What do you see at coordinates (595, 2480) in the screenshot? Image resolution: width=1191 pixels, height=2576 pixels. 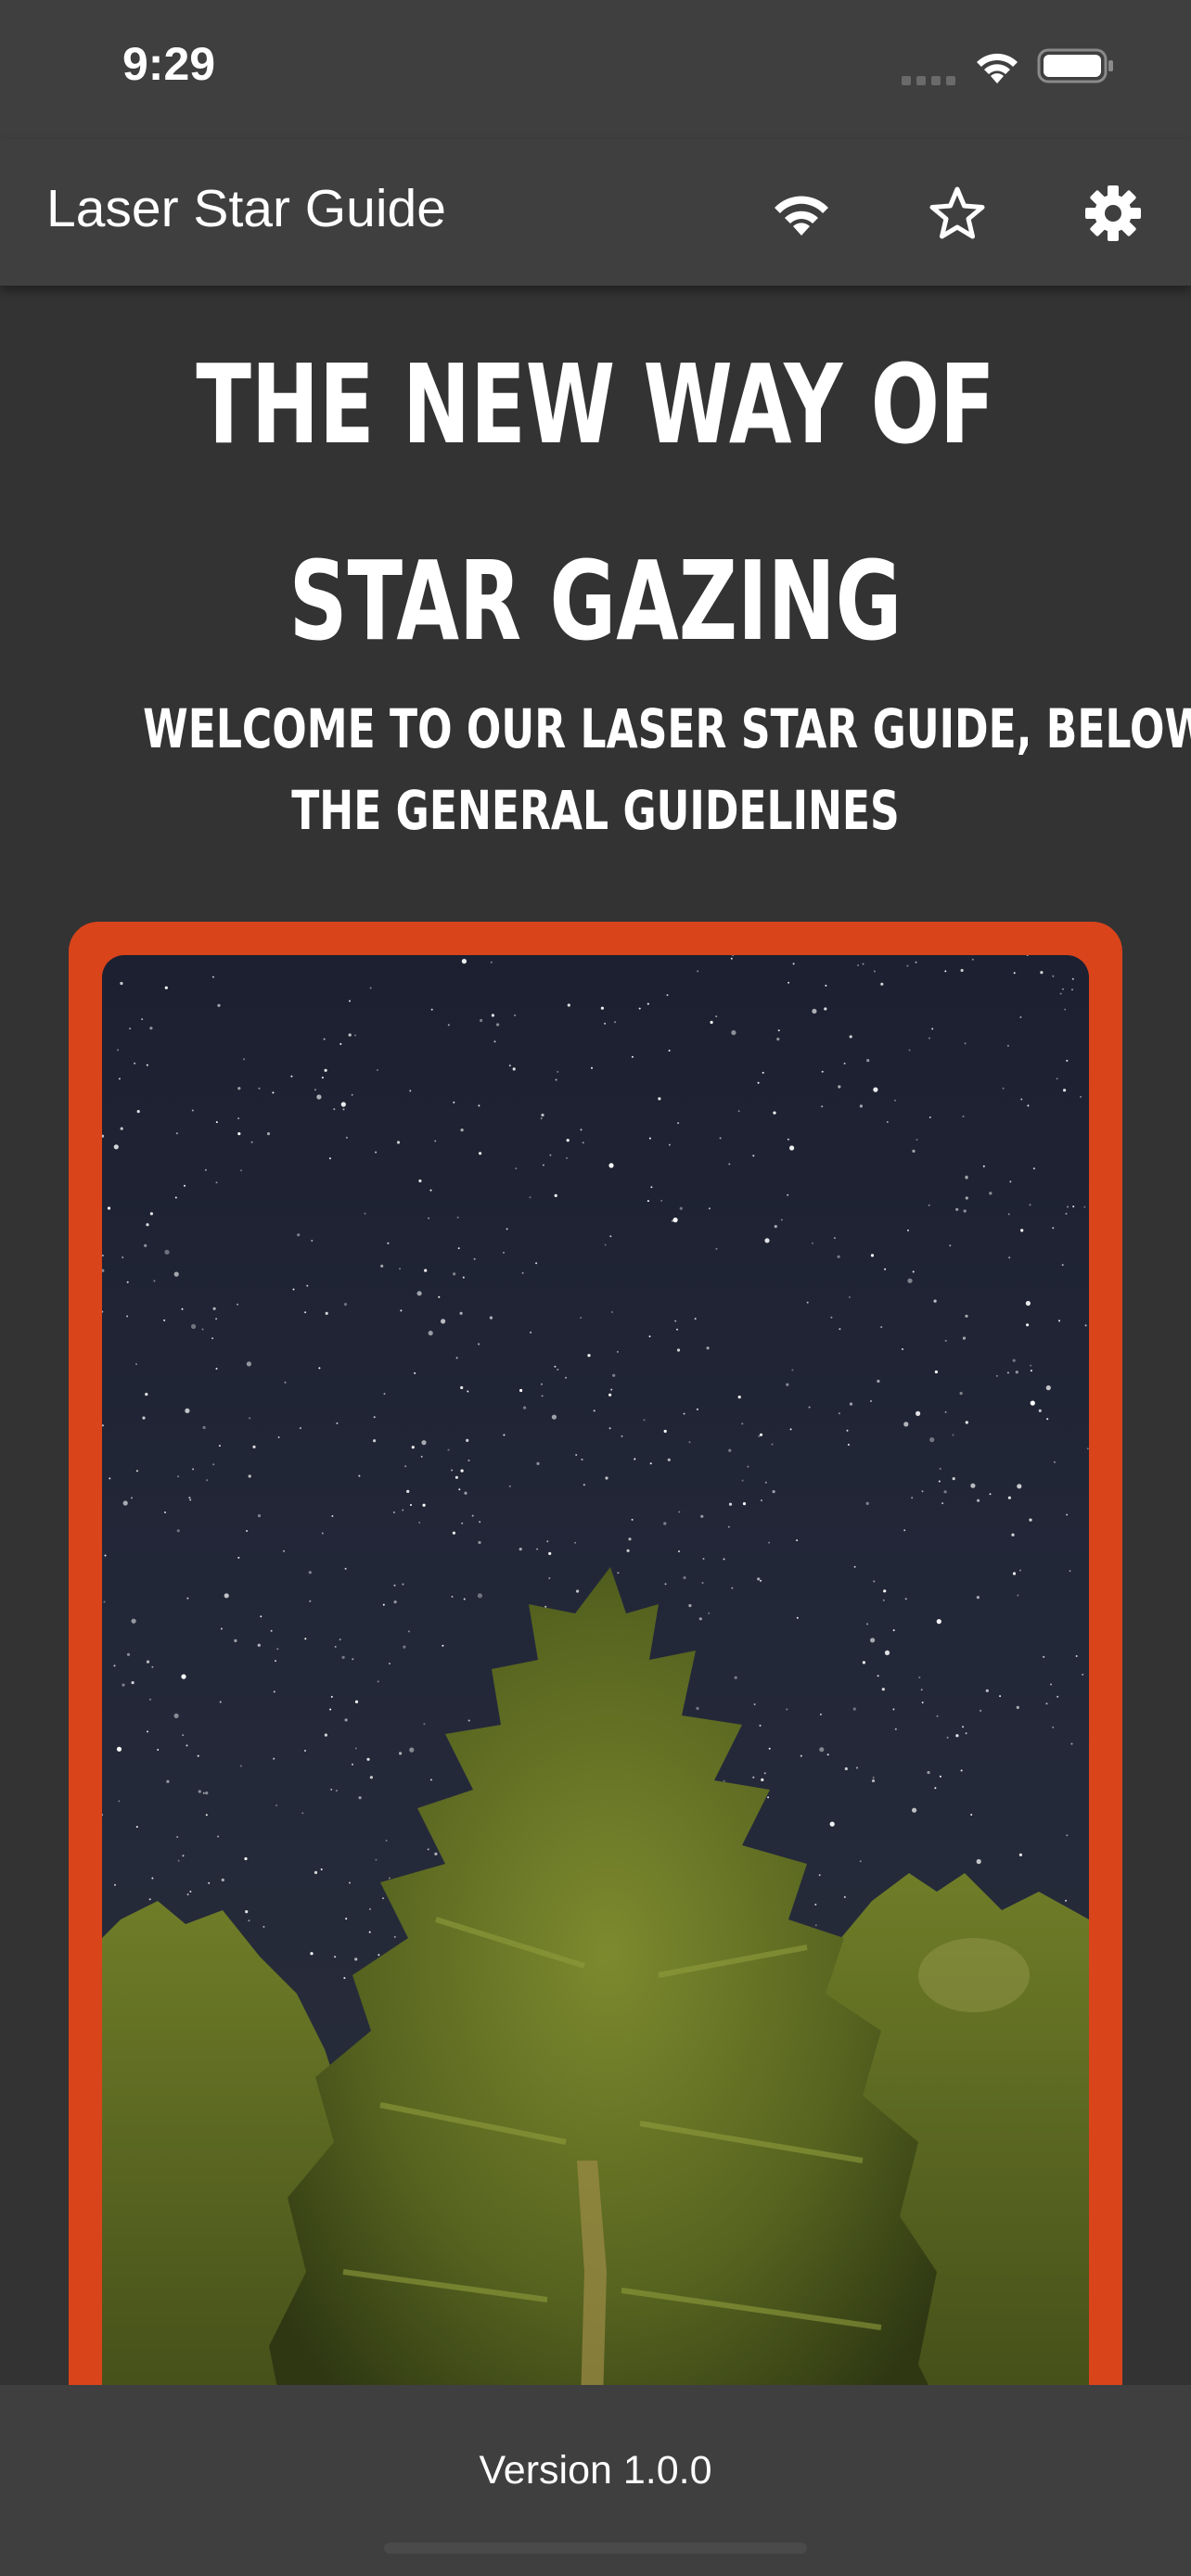 I see `footer: Version 1.0.0` at bounding box center [595, 2480].